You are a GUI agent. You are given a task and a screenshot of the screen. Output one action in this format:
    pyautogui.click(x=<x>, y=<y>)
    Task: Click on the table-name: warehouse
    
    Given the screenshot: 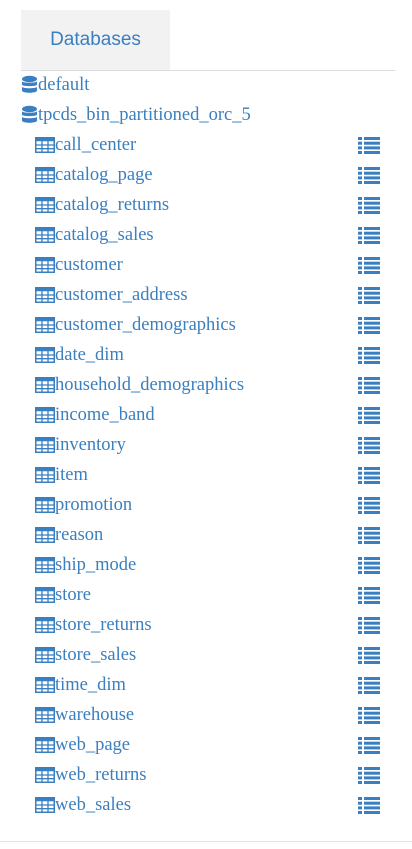 What is the action you would take?
    pyautogui.click(x=95, y=715)
    